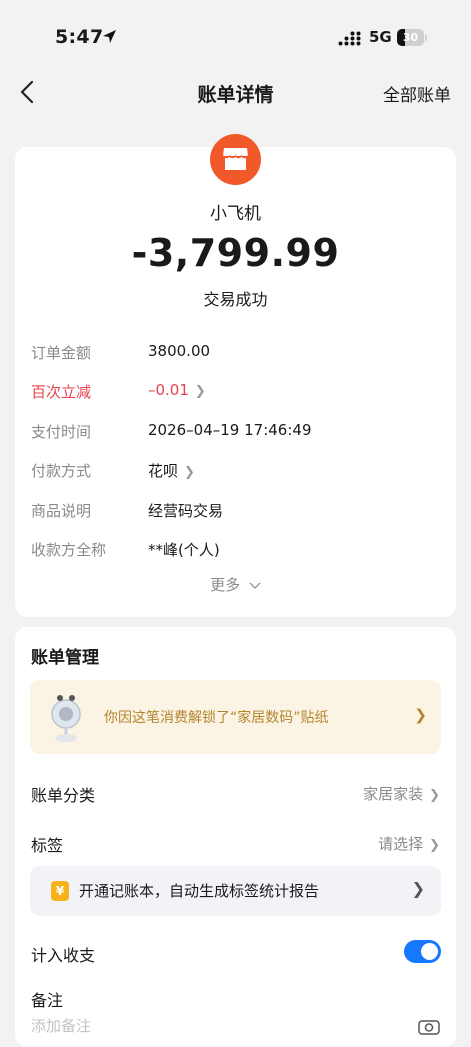  Describe the element at coordinates (429, 1026) in the screenshot. I see `camera-icon` at that location.